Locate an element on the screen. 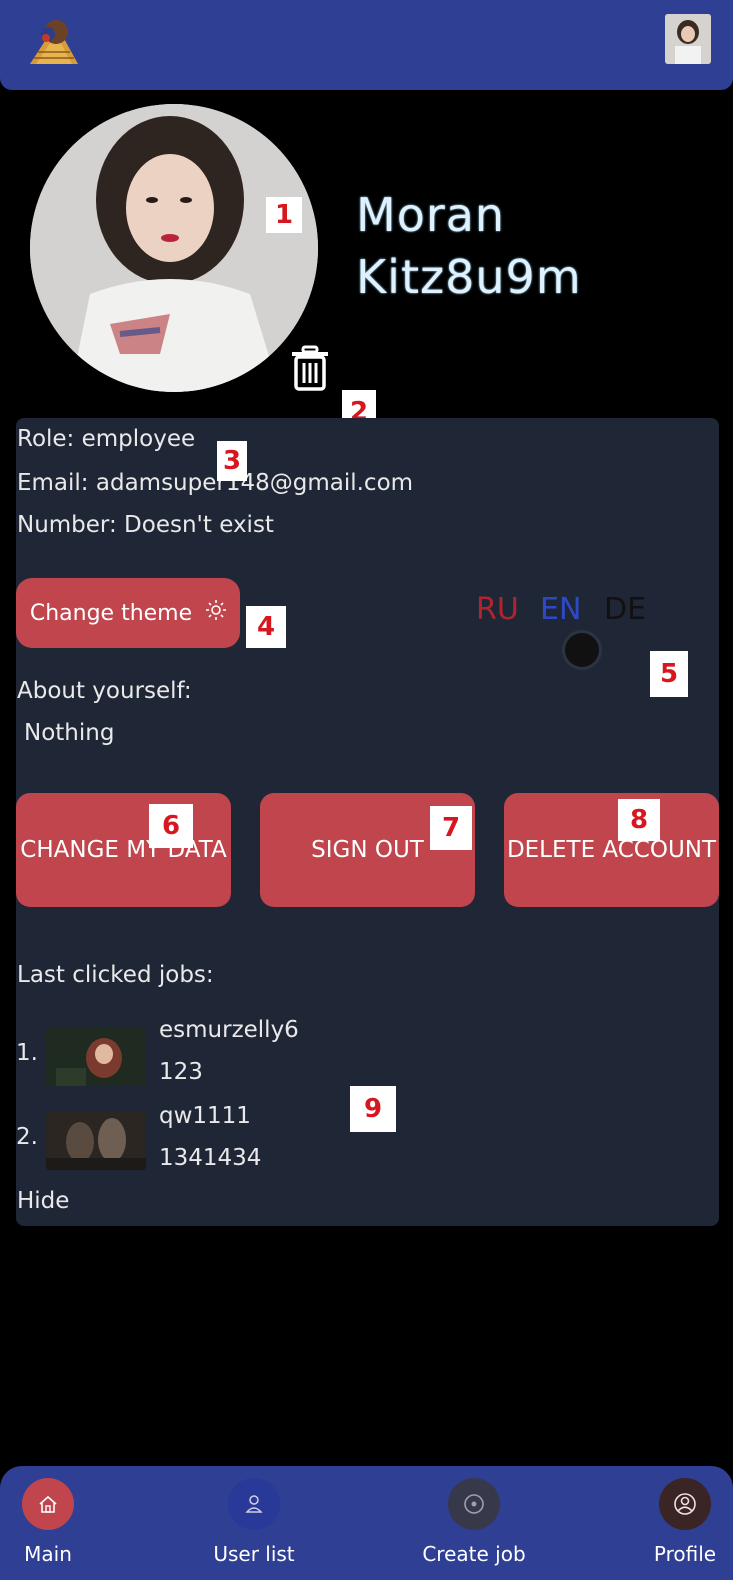 The width and height of the screenshot is (733, 1580). profile-photo is located at coordinates (174, 248).